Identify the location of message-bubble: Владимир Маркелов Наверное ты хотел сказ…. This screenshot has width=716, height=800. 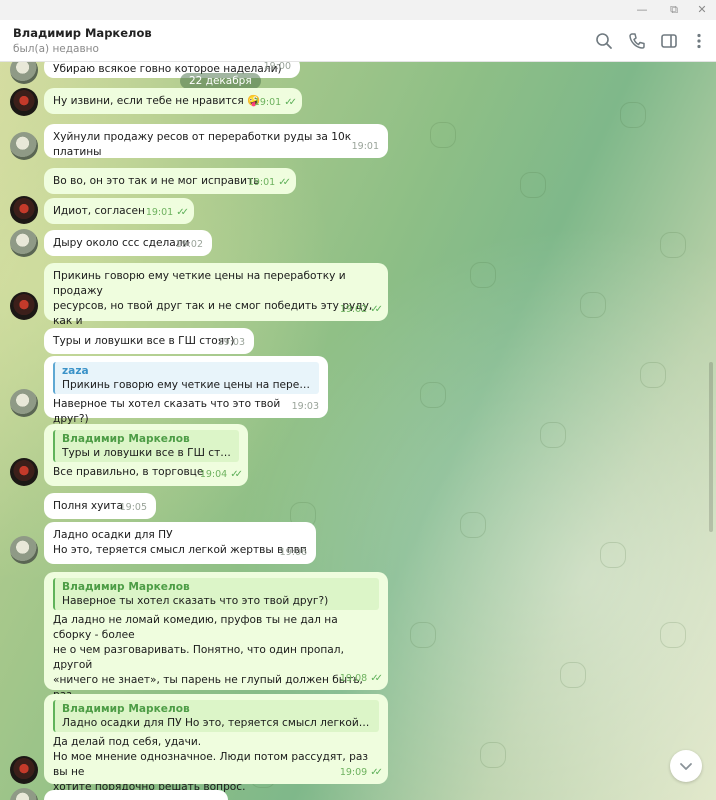
(216, 659).